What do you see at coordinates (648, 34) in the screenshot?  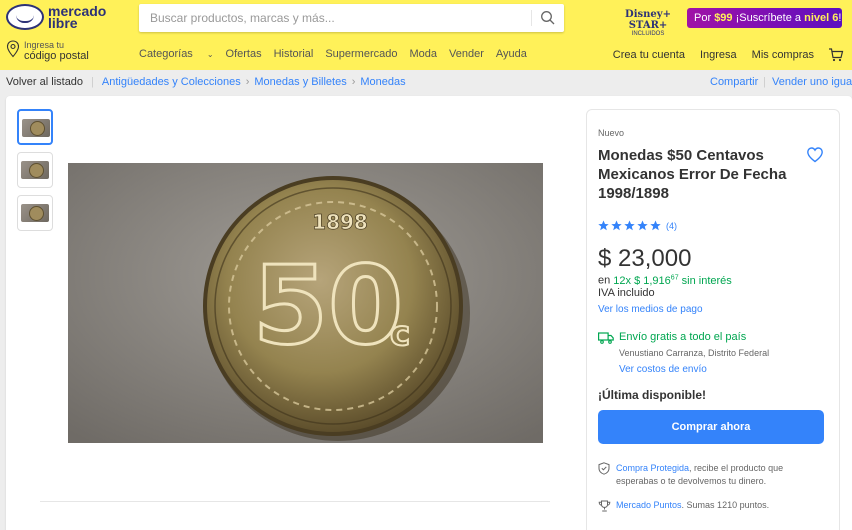 I see `disney-star-subtitle: INCLUIDOS` at bounding box center [648, 34].